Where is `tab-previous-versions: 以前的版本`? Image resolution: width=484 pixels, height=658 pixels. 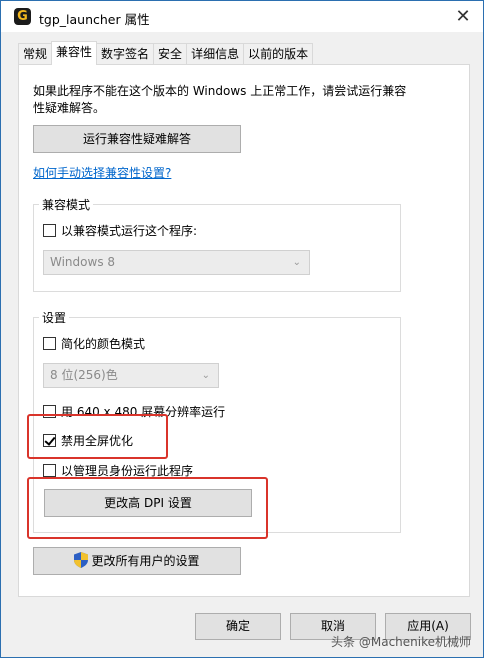 tab-previous-versions: 以前的版本 is located at coordinates (278, 54).